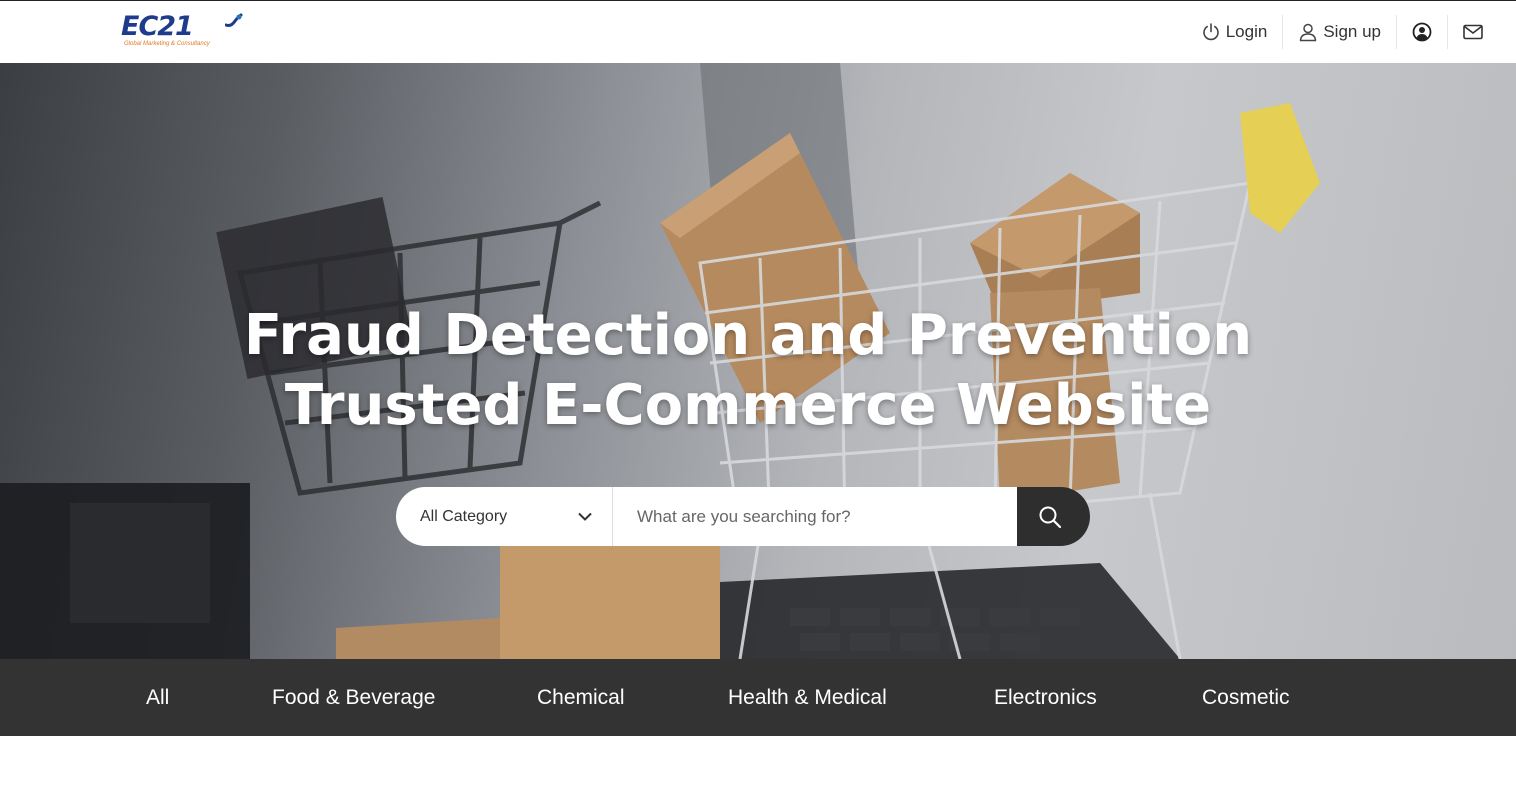 This screenshot has width=1516, height=796. I want to click on search-input, so click(815, 516).